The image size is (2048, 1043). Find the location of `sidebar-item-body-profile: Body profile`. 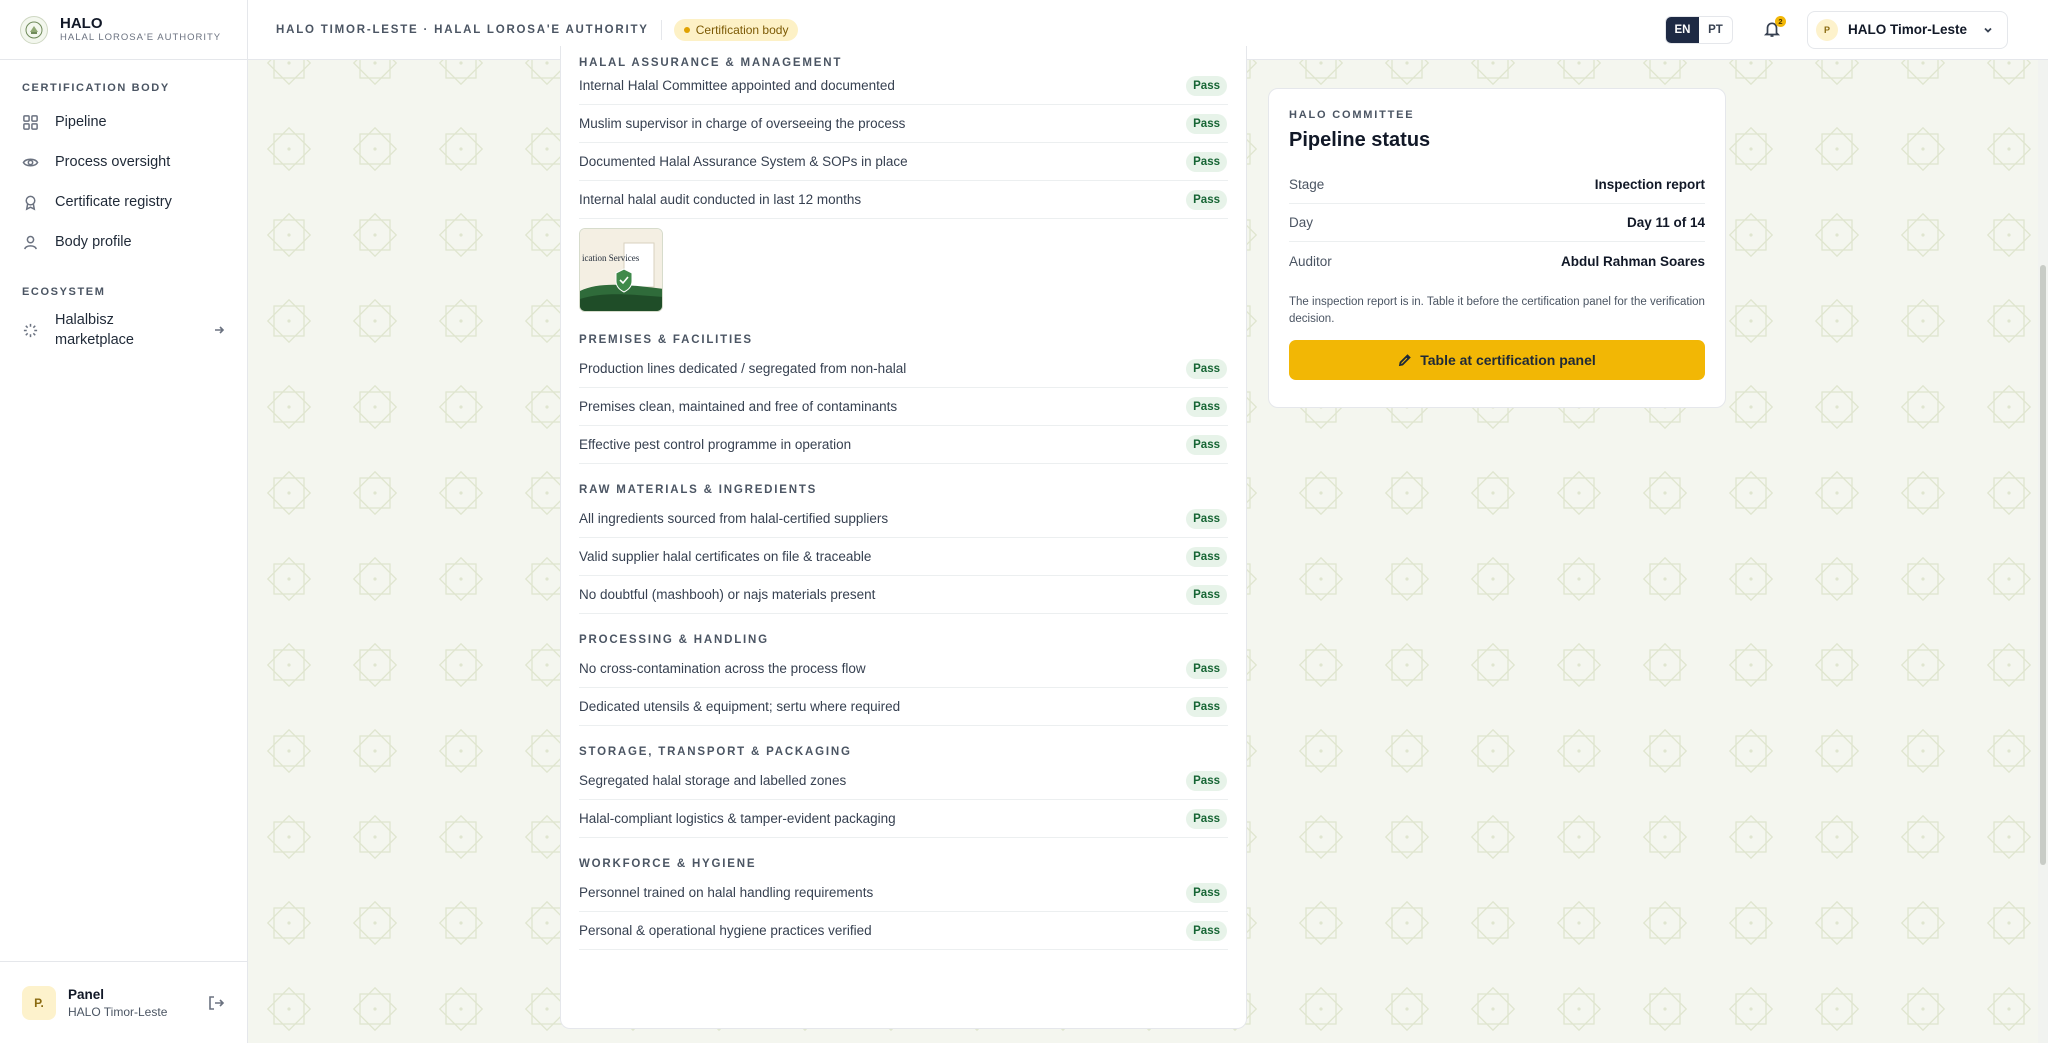

sidebar-item-body-profile: Body profile is located at coordinates (123, 242).